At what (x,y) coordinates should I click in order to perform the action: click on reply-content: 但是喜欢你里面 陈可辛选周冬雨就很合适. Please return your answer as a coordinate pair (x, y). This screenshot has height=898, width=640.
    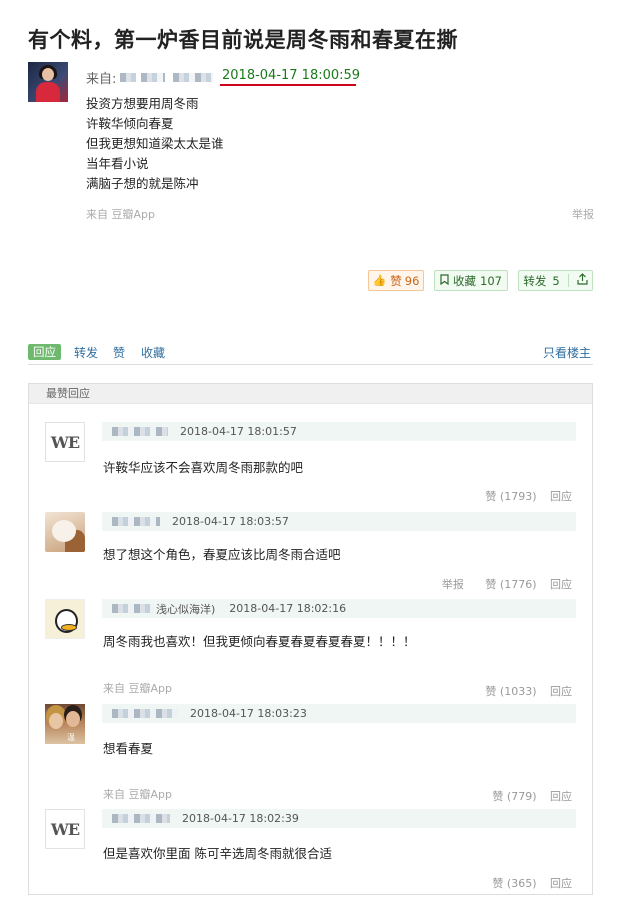
    Looking at the image, I should click on (217, 853).